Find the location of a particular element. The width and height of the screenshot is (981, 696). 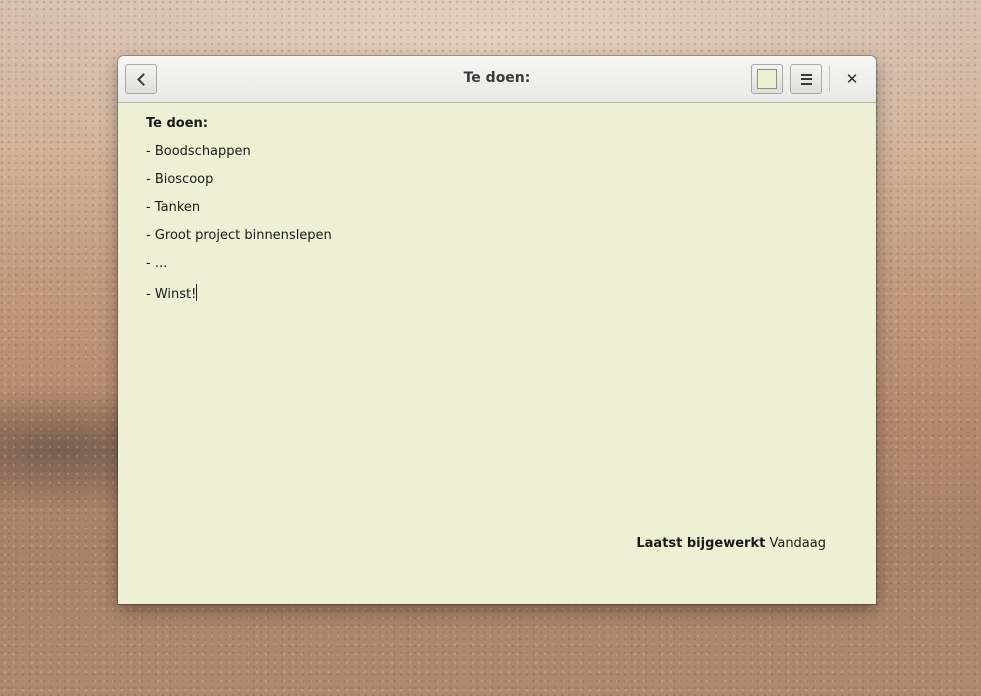

note-heading: Te doen: is located at coordinates (177, 123).